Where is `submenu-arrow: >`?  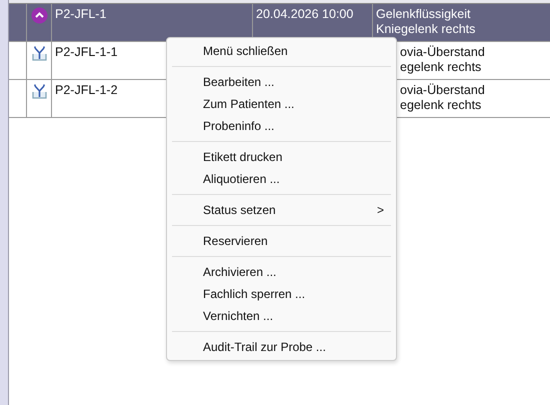
submenu-arrow: > is located at coordinates (380, 210).